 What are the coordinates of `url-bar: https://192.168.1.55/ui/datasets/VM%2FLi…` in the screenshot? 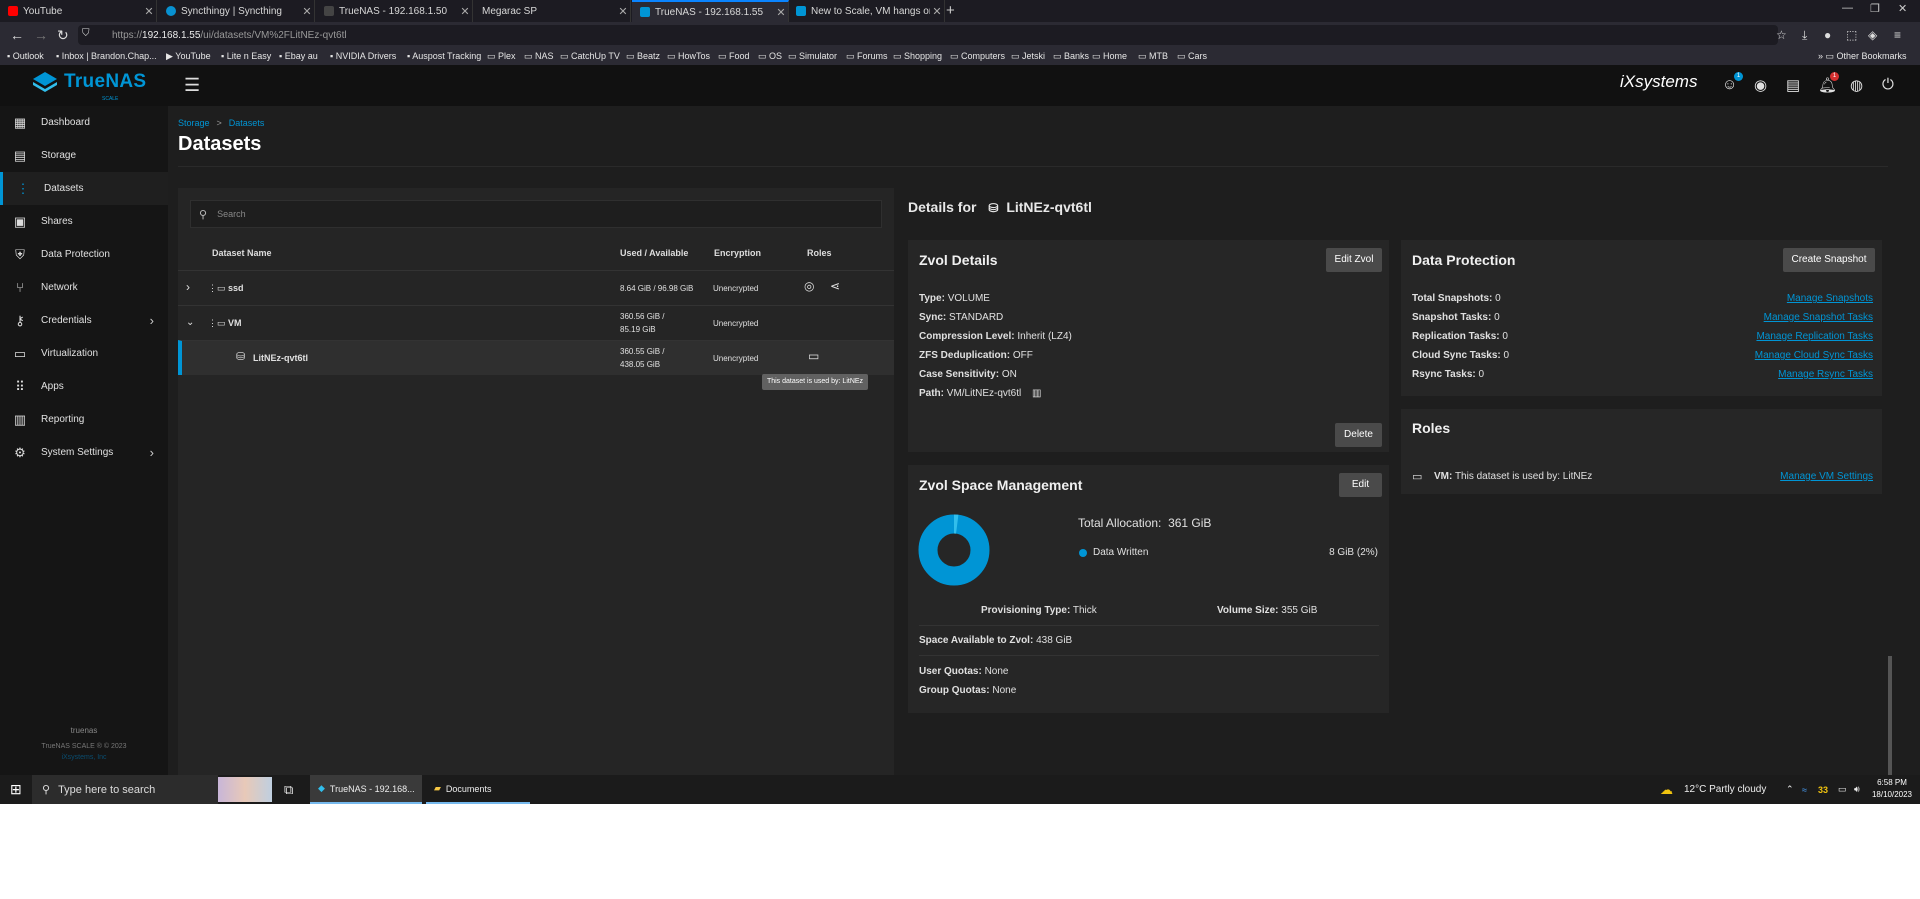 It's located at (928, 35).